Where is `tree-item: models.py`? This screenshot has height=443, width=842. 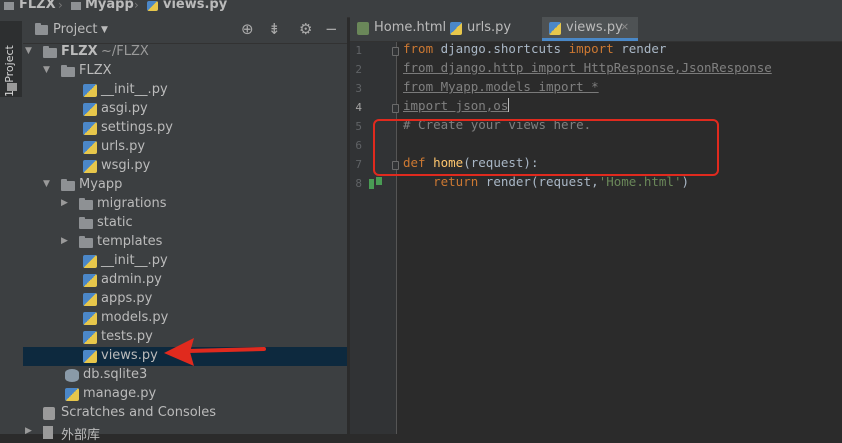
tree-item: models.py is located at coordinates (185, 318).